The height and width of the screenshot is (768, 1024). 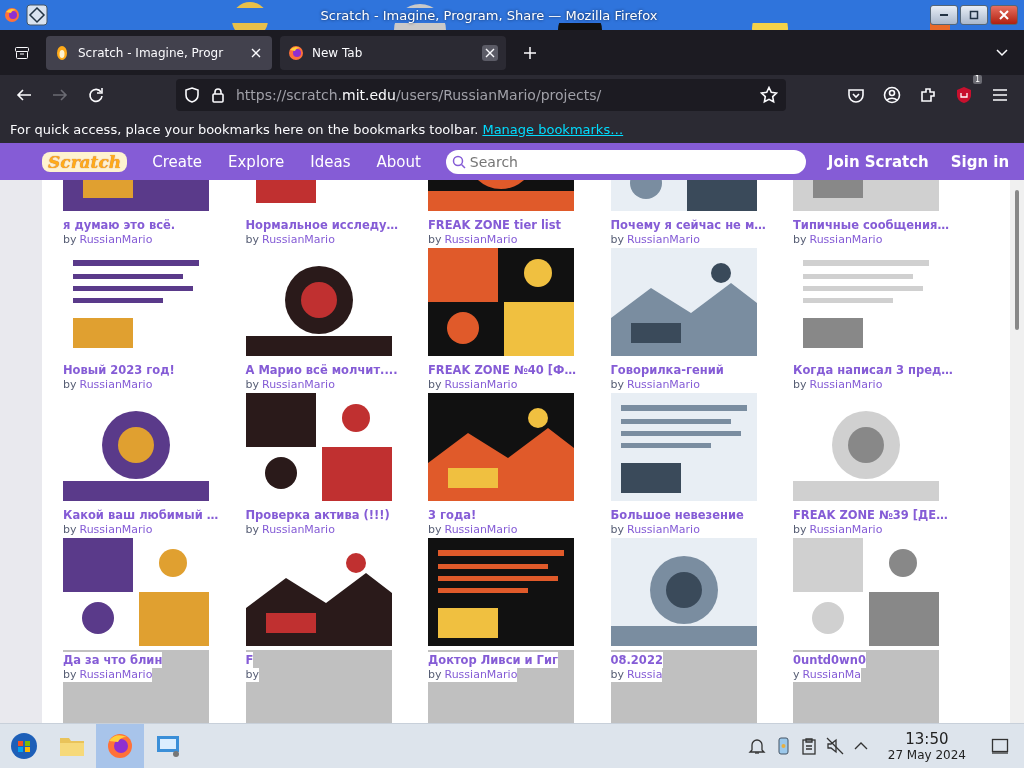 I want to click on author-link: Russia, so click(x=645, y=675).